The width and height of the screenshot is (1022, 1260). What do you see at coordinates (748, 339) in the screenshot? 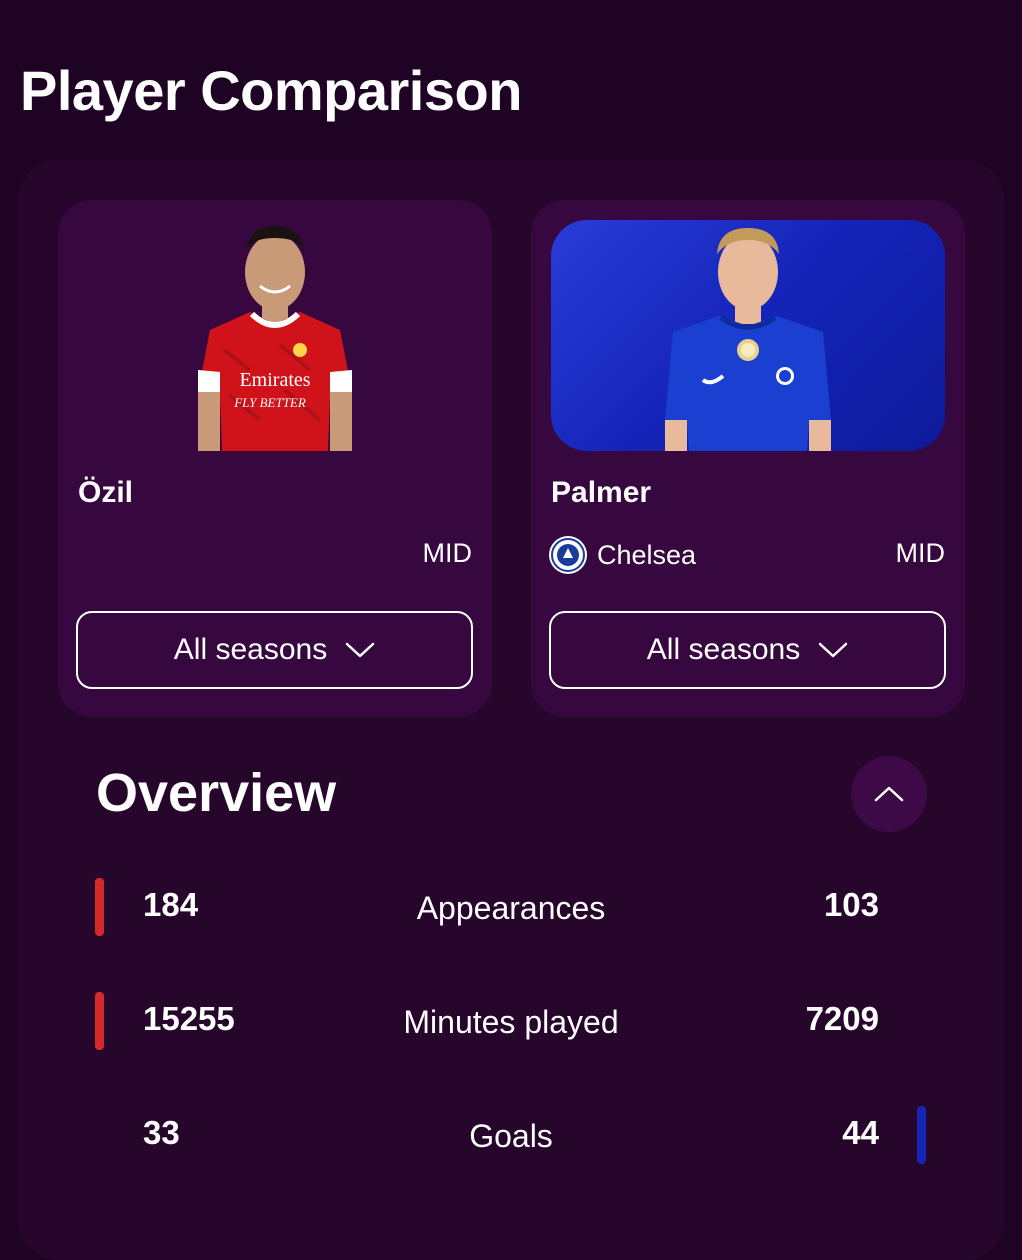
I see `player-image` at bounding box center [748, 339].